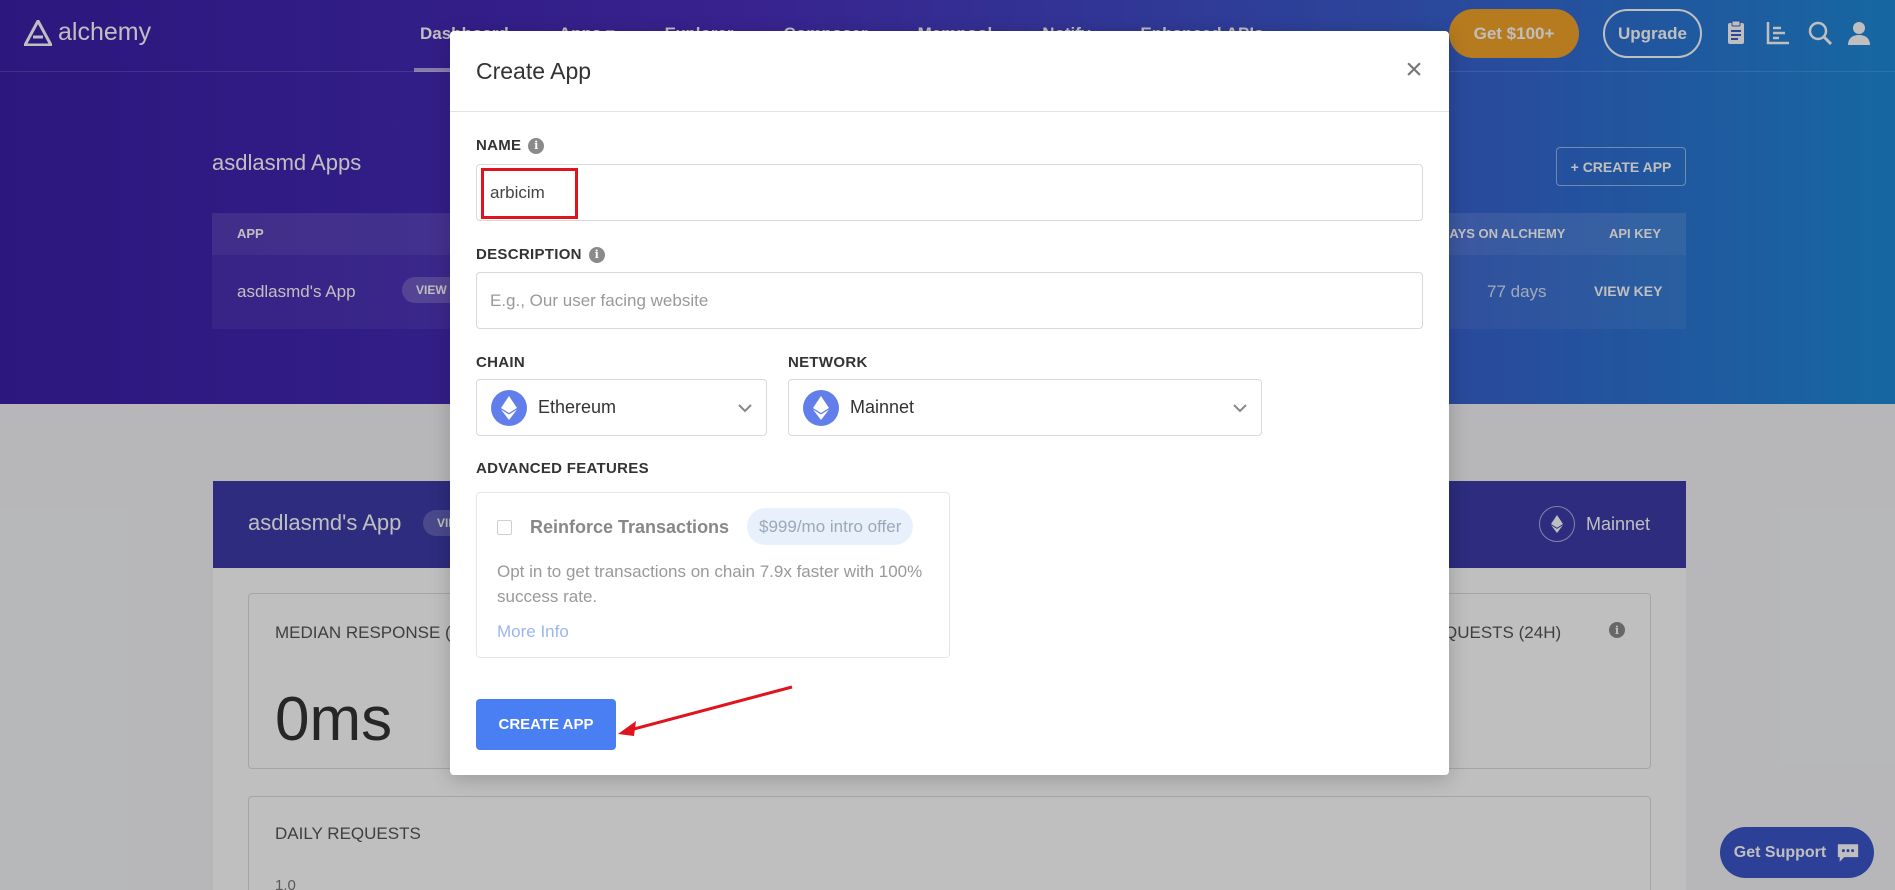 Image resolution: width=1895 pixels, height=890 pixels. I want to click on chain-label: CHAIN, so click(500, 362).